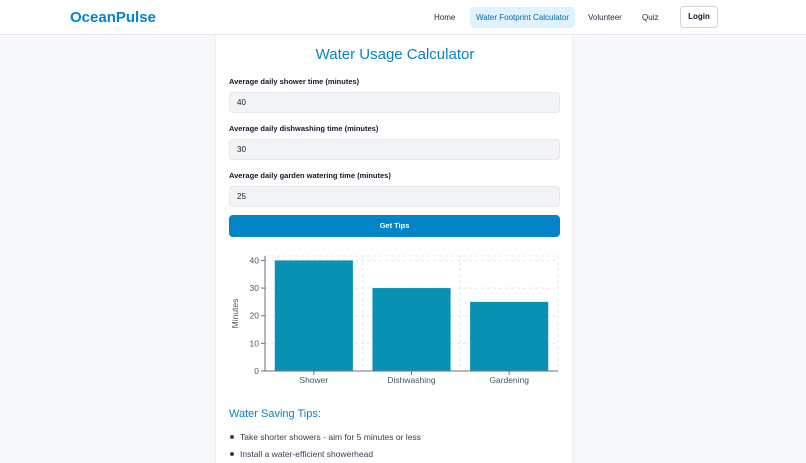 The width and height of the screenshot is (806, 463). I want to click on dishwashing-time-label: Average daily dishwashing time (minutes), so click(304, 128).